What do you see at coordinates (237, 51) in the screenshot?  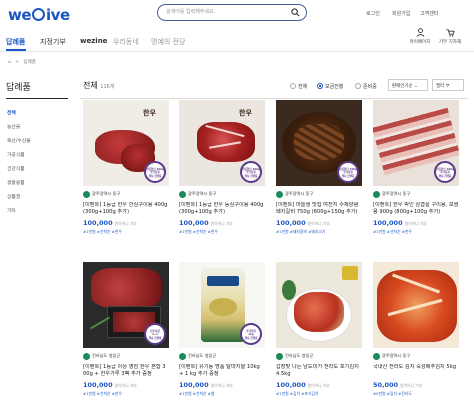 I see `nav-divider` at bounding box center [237, 51].